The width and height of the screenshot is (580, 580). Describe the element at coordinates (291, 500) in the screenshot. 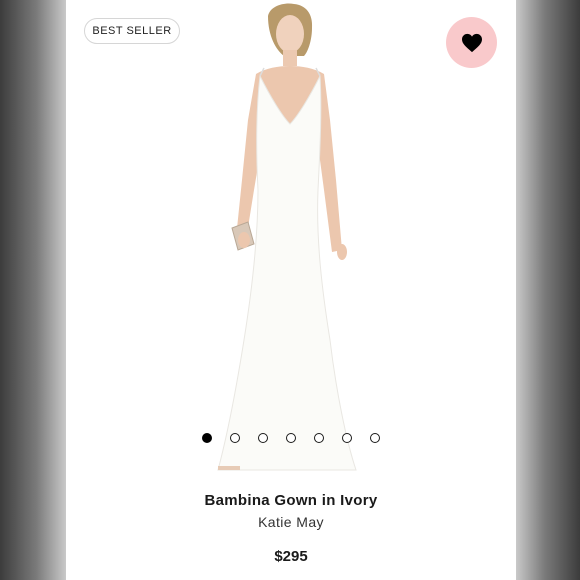

I see `product-title: Bambina Gown in Ivory` at that location.